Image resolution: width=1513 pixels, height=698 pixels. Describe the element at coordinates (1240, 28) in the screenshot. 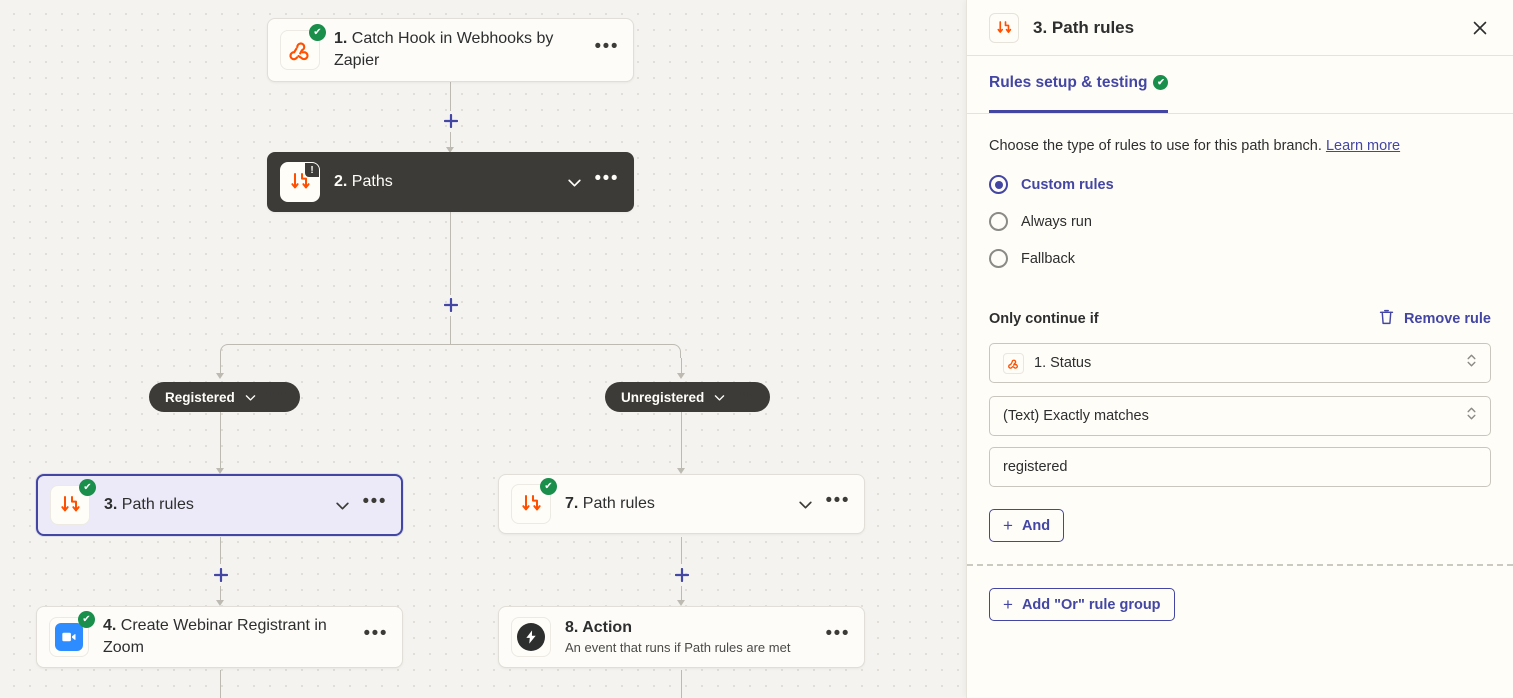

I see `panel-header: 3. Path rules` at that location.